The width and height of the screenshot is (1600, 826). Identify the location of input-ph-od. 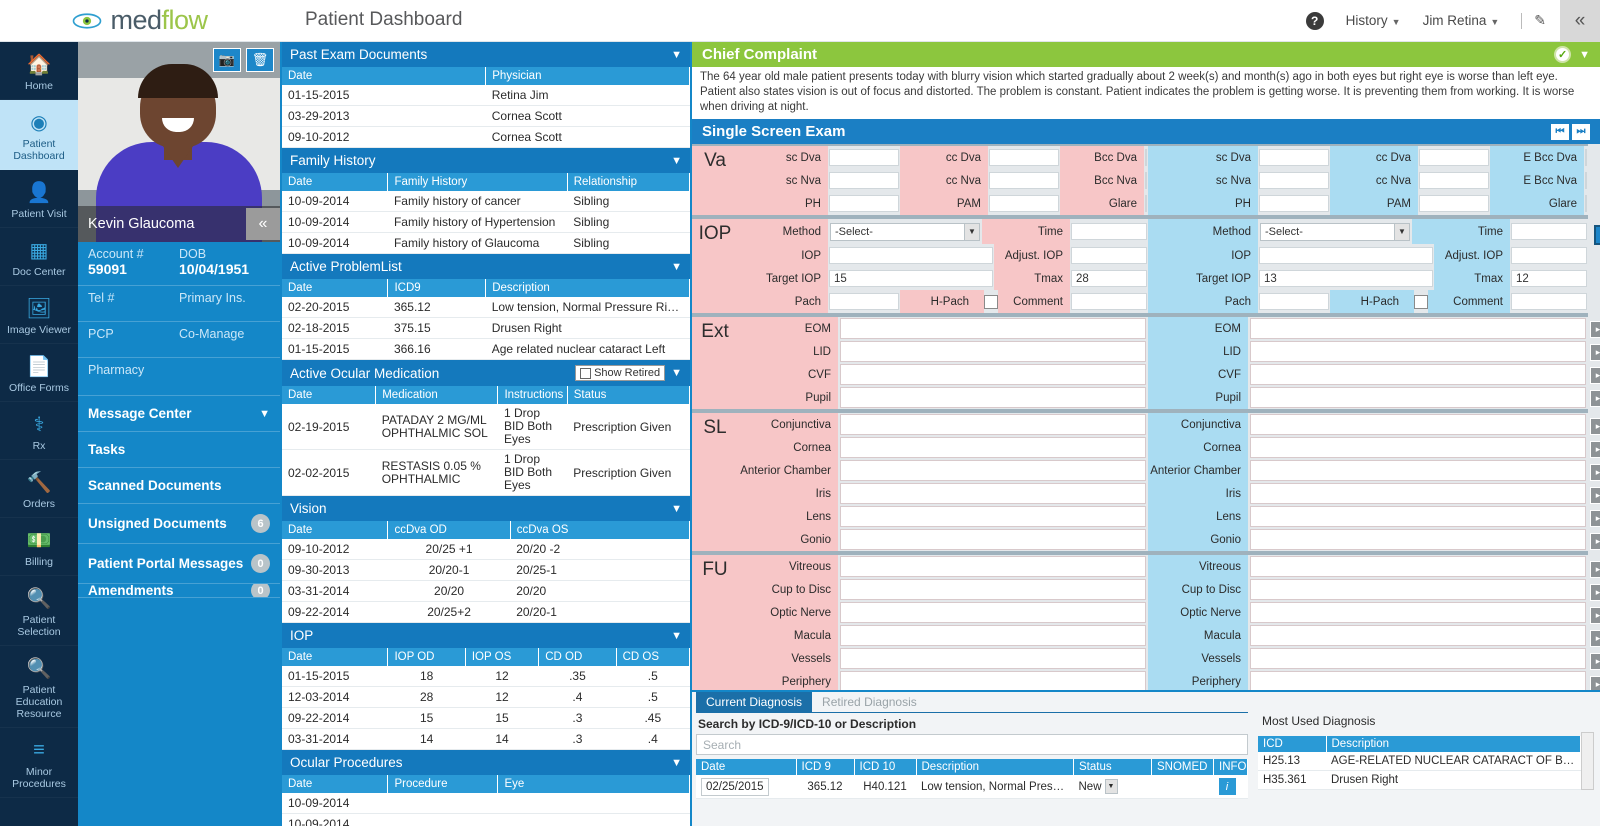
(864, 203).